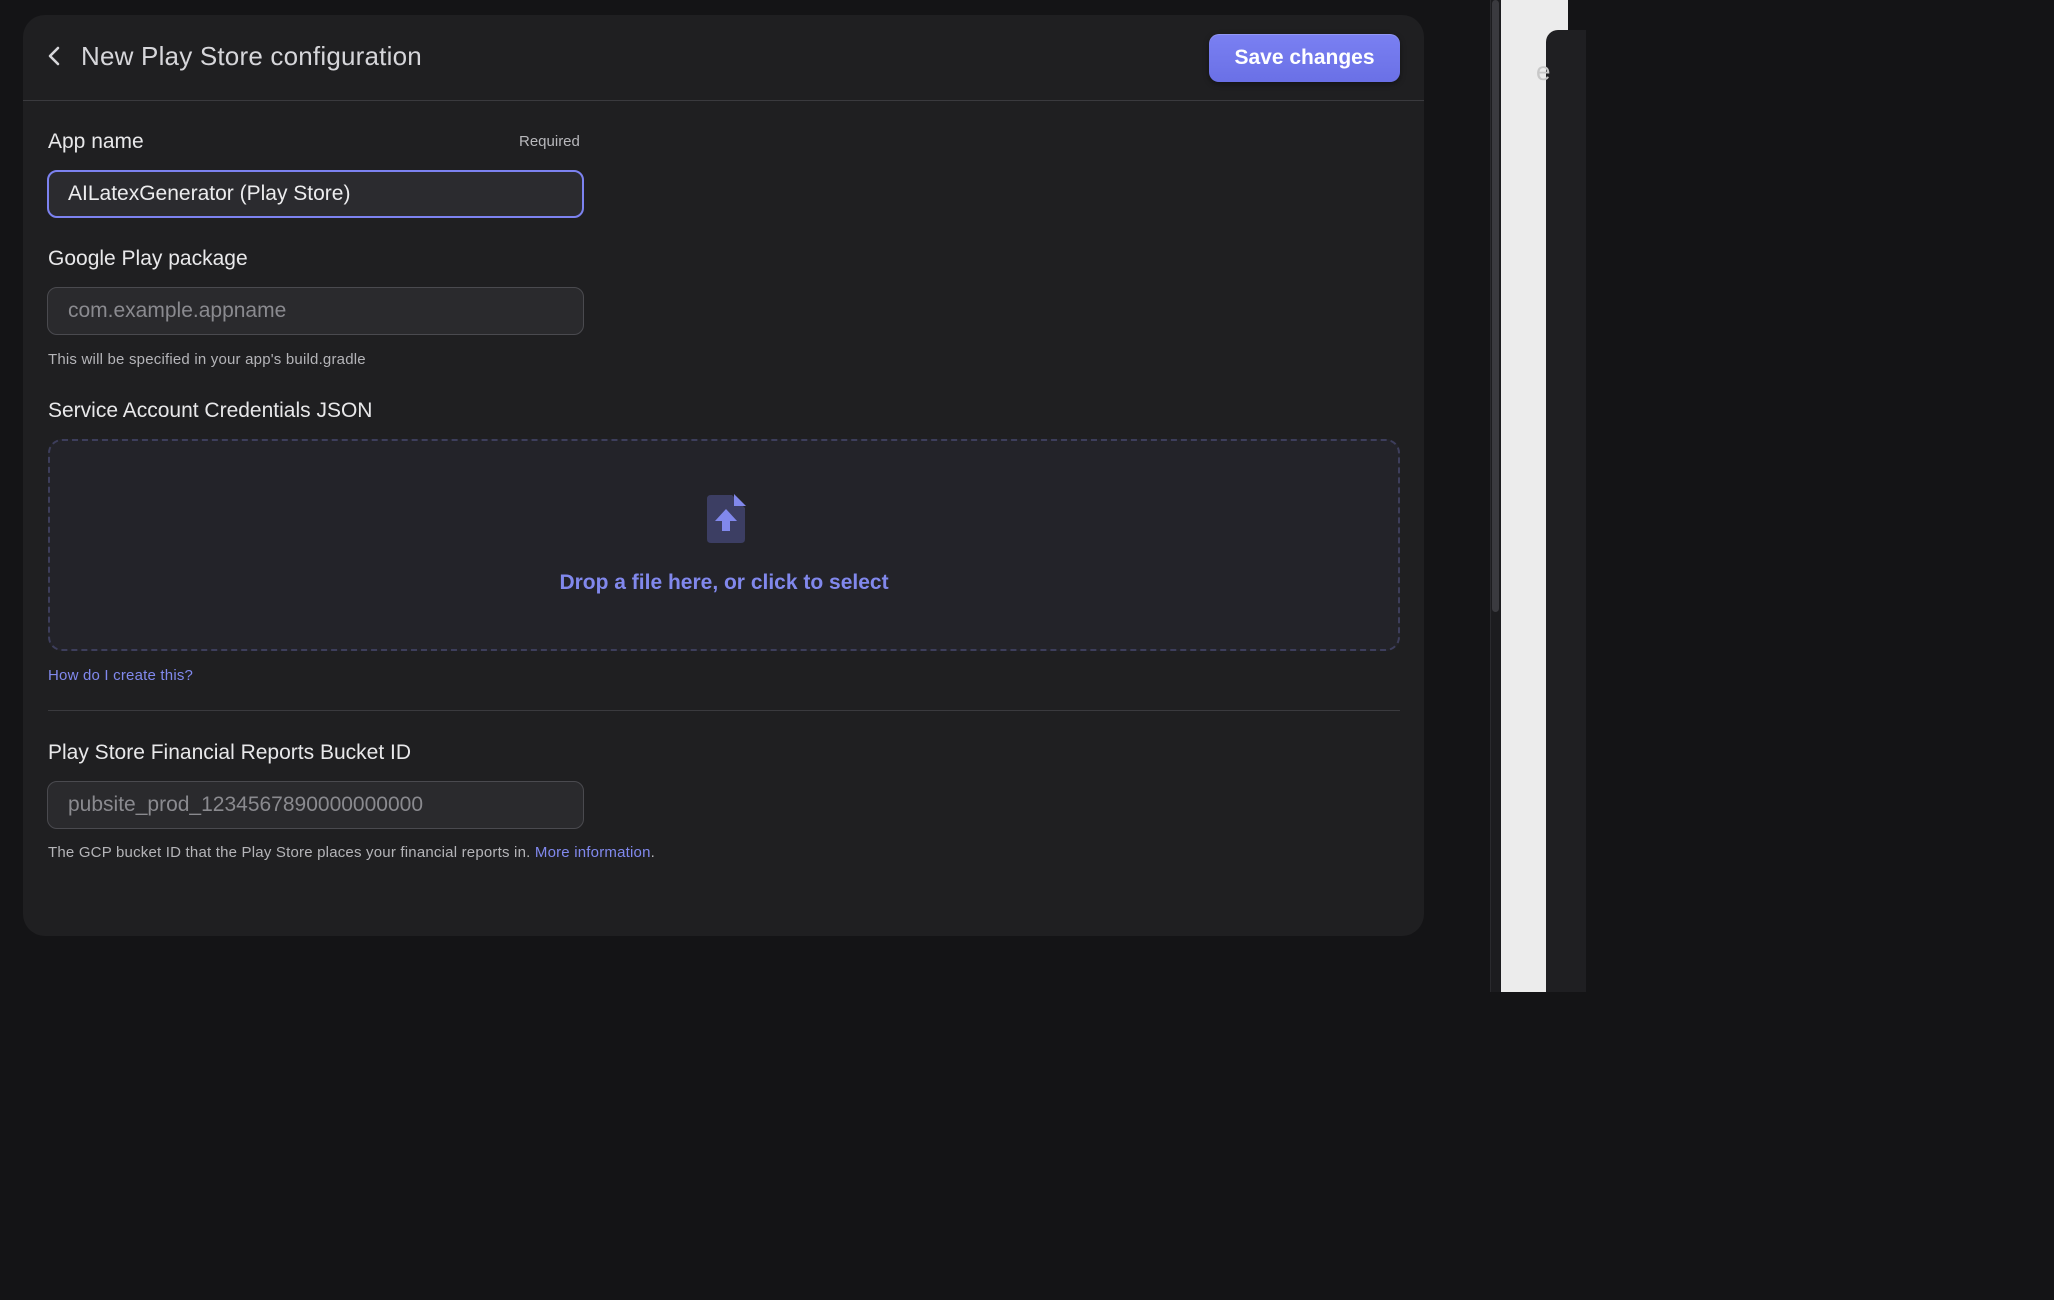 The height and width of the screenshot is (1300, 2054). I want to click on bucket-id-input, so click(315, 805).